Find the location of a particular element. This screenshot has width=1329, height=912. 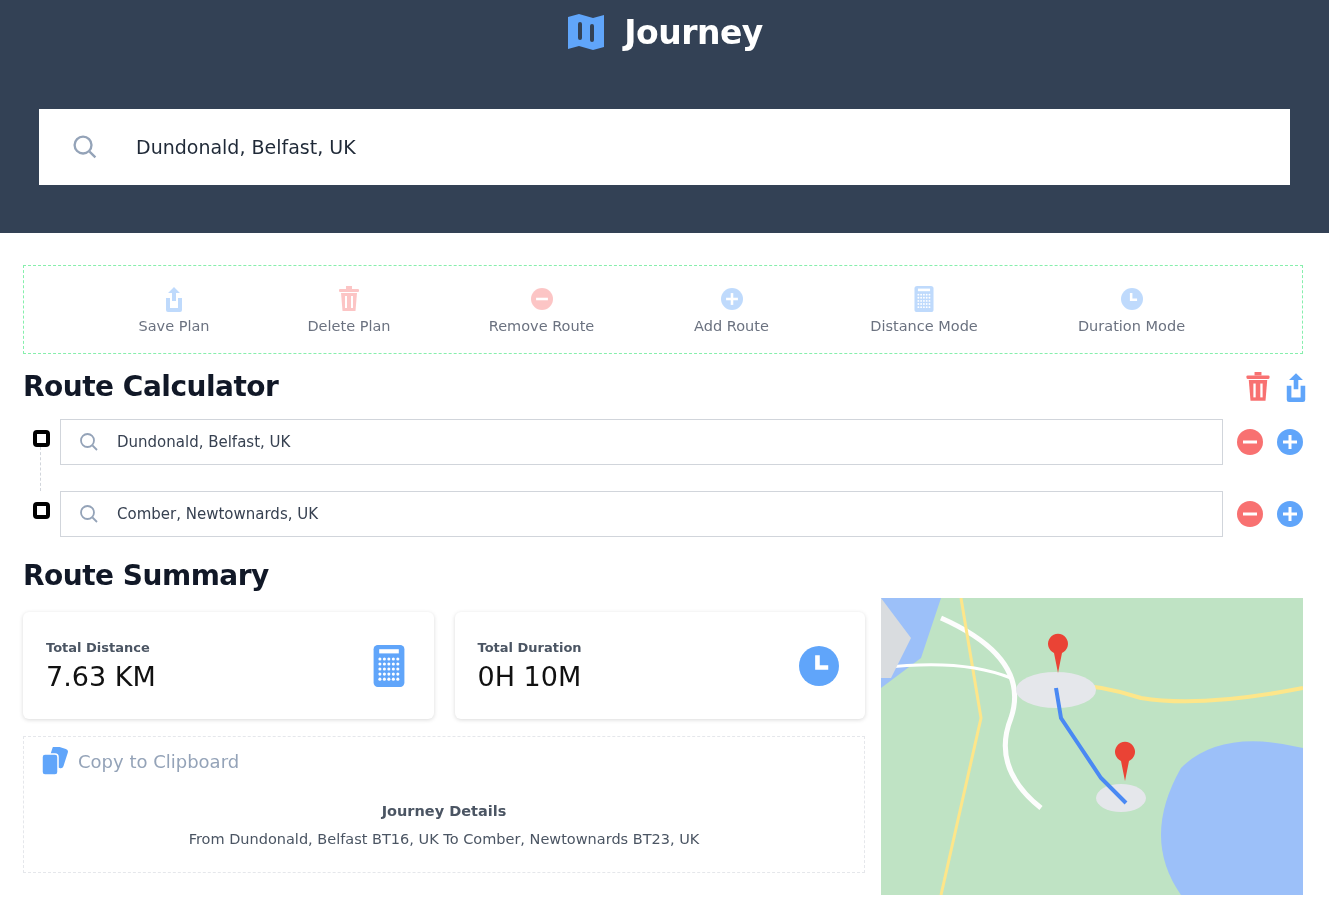

details-text: From Dundonald, Belfast BT16, UK To Comber, Newtownards BT23, UK is located at coordinates (444, 839).